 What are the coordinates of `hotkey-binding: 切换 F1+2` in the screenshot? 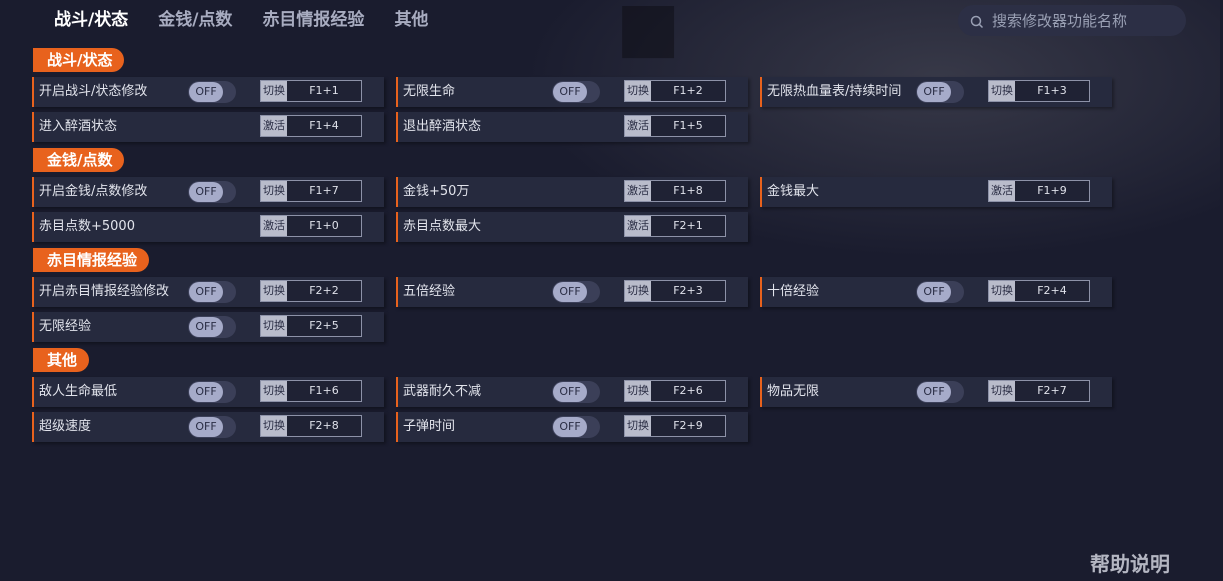 It's located at (675, 91).